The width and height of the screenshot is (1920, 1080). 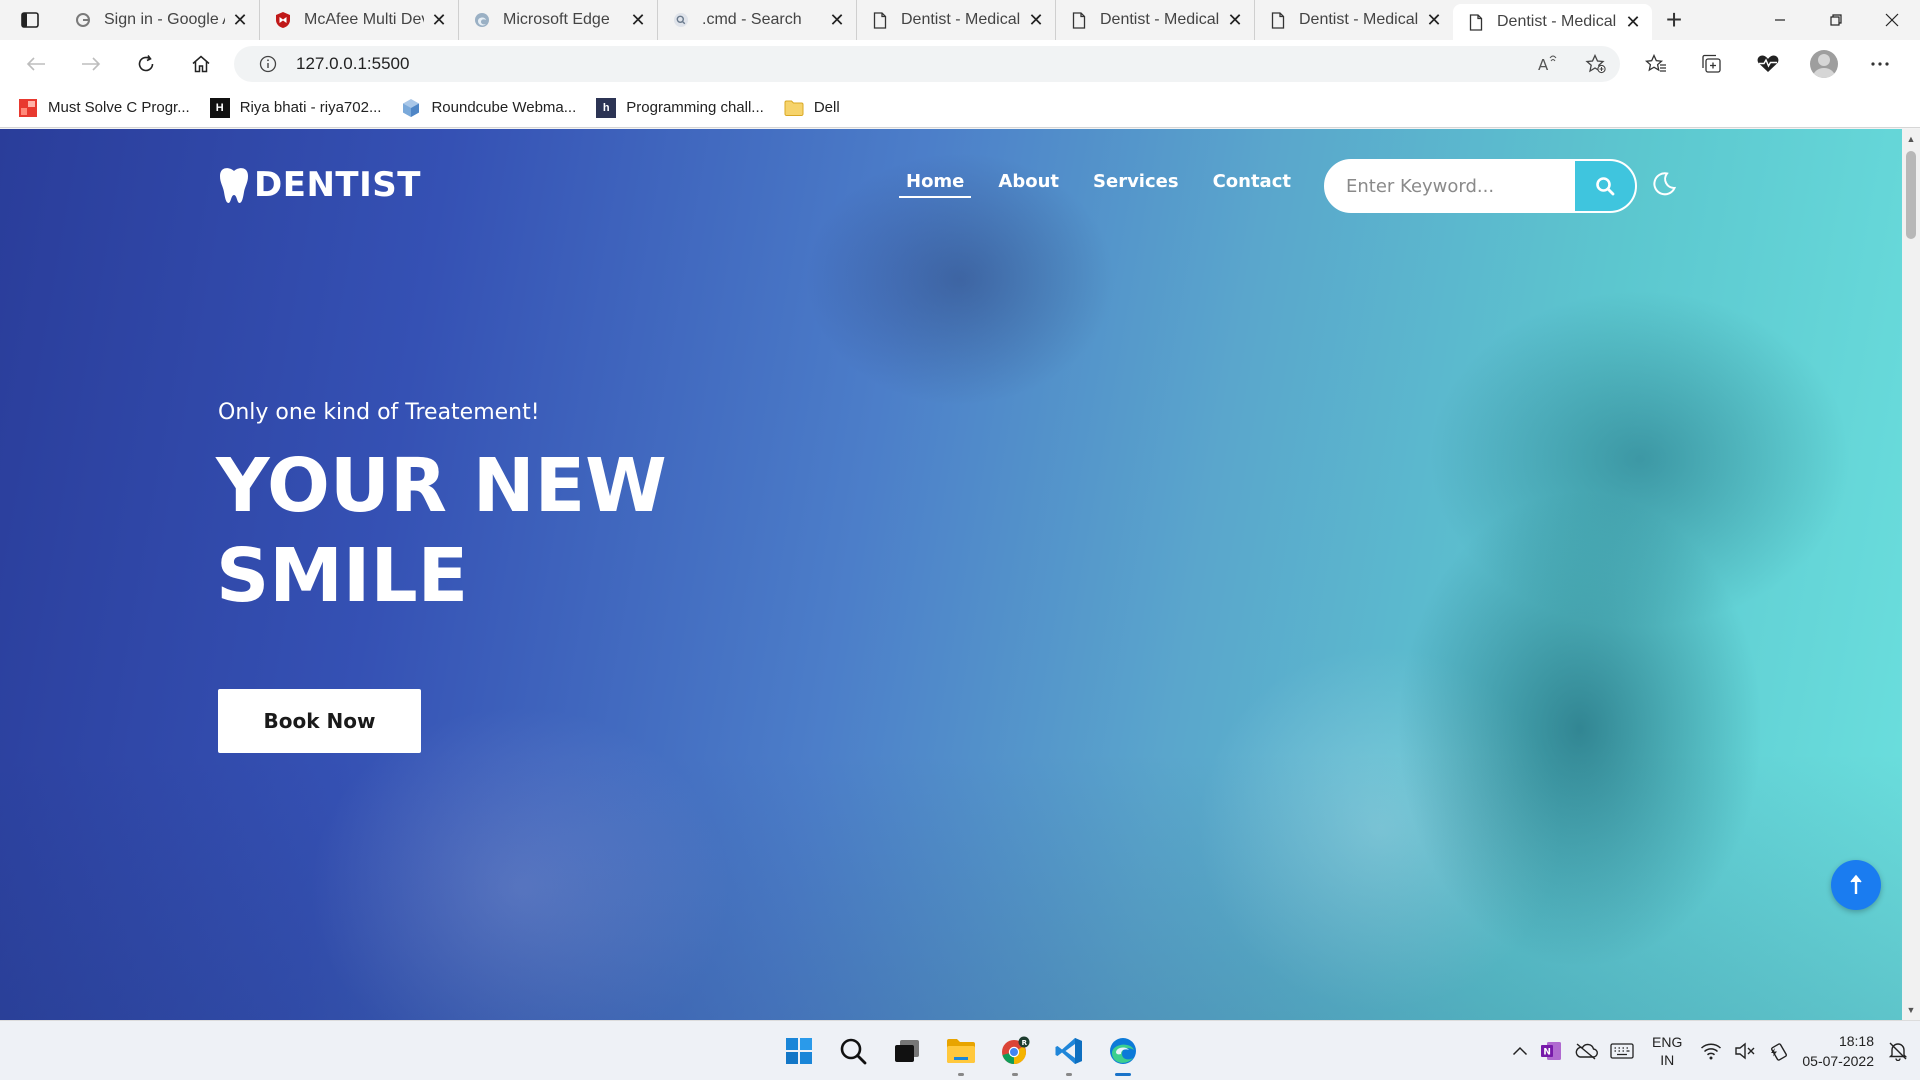 What do you see at coordinates (200, 64) in the screenshot?
I see `home-button` at bounding box center [200, 64].